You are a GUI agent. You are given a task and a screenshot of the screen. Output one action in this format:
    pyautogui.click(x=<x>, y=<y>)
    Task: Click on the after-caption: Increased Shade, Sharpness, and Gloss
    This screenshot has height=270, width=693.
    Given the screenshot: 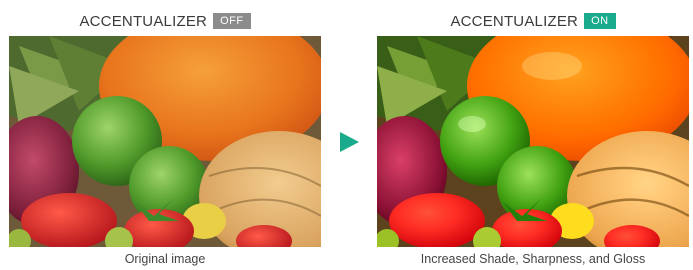 What is the action you would take?
    pyautogui.click(x=533, y=259)
    